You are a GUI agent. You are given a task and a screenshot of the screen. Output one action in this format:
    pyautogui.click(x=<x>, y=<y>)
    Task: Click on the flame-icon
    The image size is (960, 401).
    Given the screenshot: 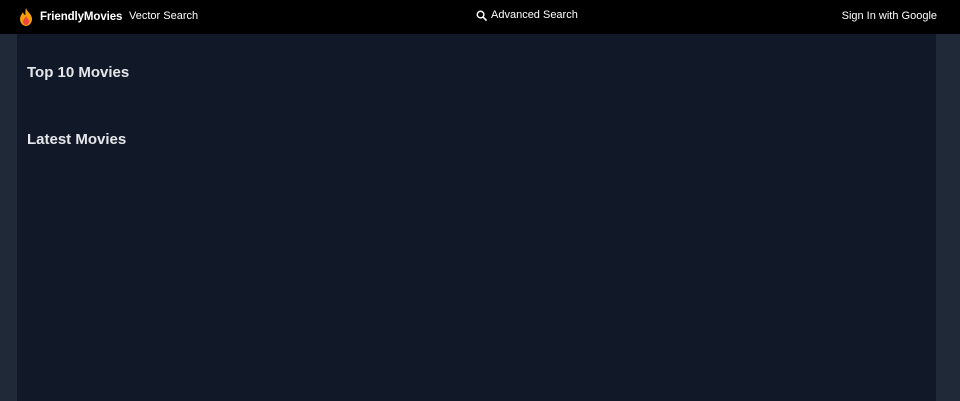 What is the action you would take?
    pyautogui.click(x=26, y=17)
    